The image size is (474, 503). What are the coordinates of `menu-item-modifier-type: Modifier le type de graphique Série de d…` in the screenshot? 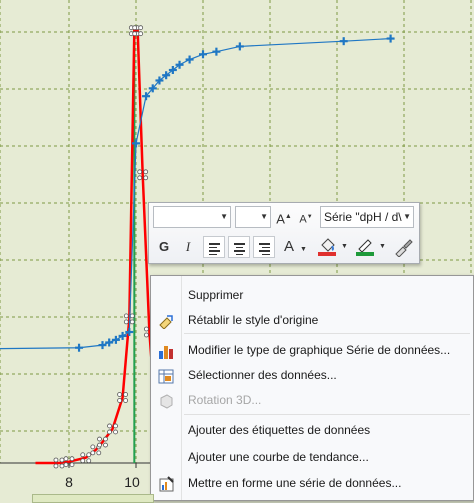 It's located at (312, 351).